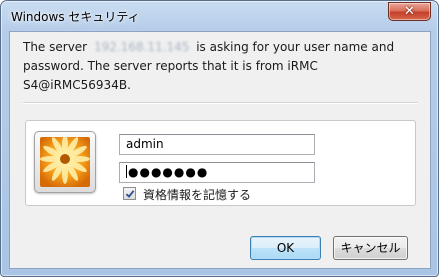  Describe the element at coordinates (219, 16) in the screenshot. I see `title-bar: Windows セキュリティ ✕` at that location.